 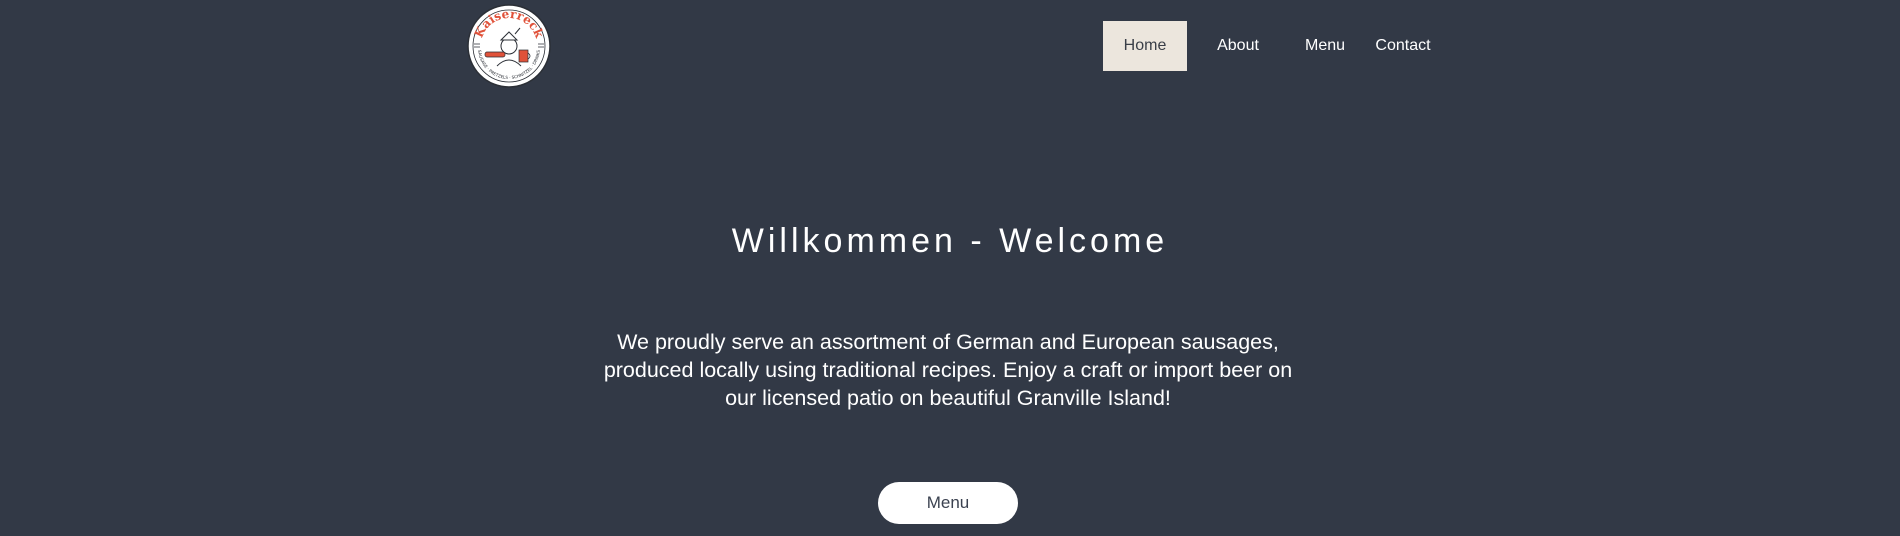 What do you see at coordinates (1145, 46) in the screenshot?
I see `nav-item-home: Home` at bounding box center [1145, 46].